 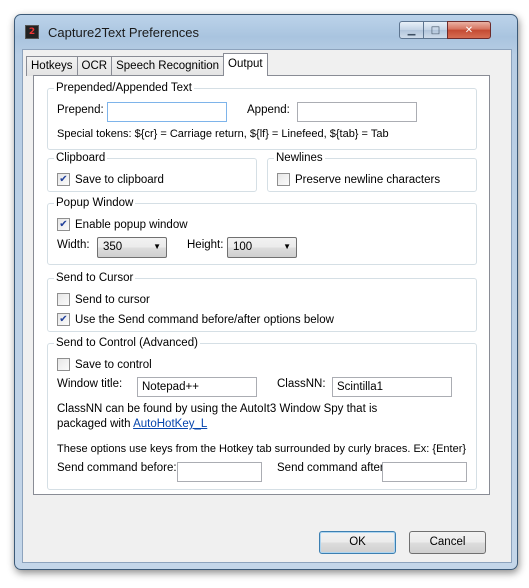 What do you see at coordinates (357, 112) in the screenshot?
I see `append-input` at bounding box center [357, 112].